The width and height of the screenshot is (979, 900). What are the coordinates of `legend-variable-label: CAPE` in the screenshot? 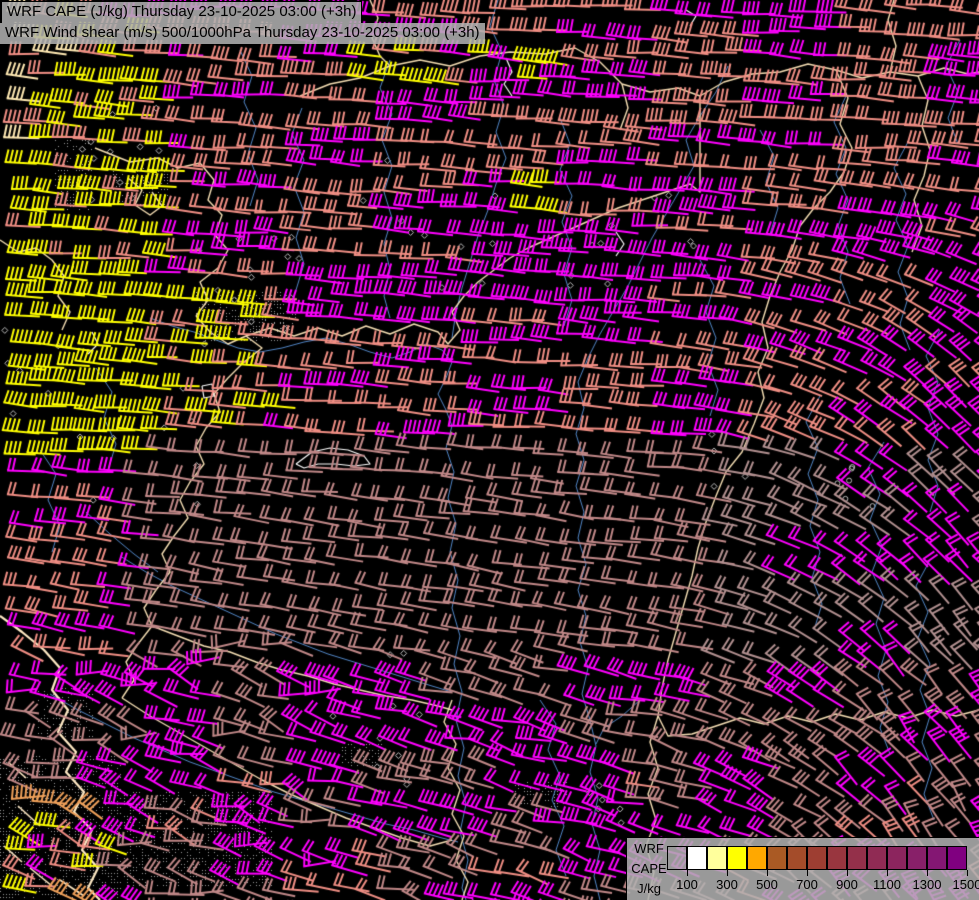 It's located at (649, 868).